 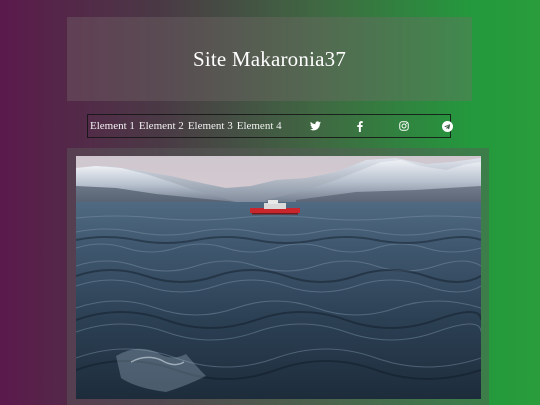 What do you see at coordinates (161, 126) in the screenshot?
I see `nav-item-element-2: Element 2` at bounding box center [161, 126].